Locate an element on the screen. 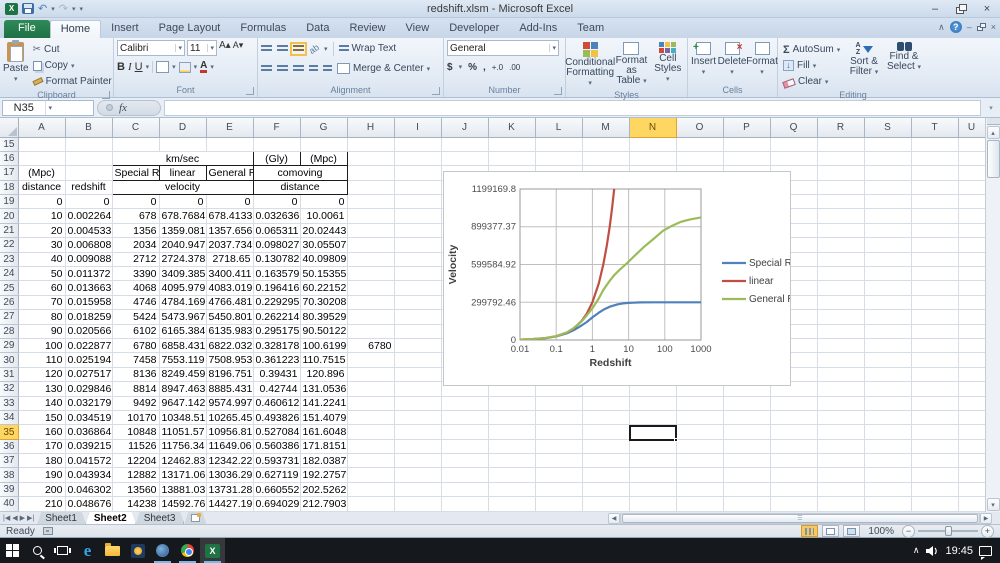  cell-c21: 1356 is located at coordinates (136, 231).